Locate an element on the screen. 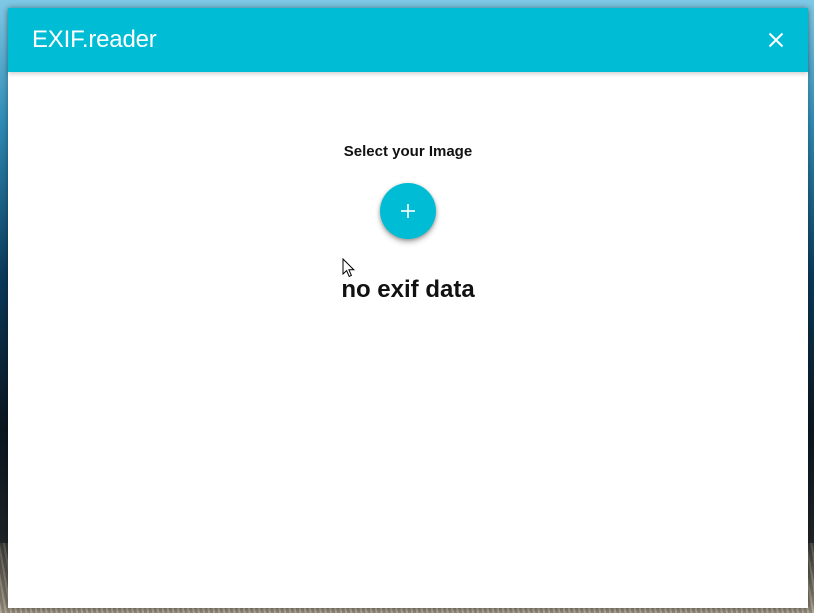 The width and height of the screenshot is (814, 613). close-button is located at coordinates (776, 40).